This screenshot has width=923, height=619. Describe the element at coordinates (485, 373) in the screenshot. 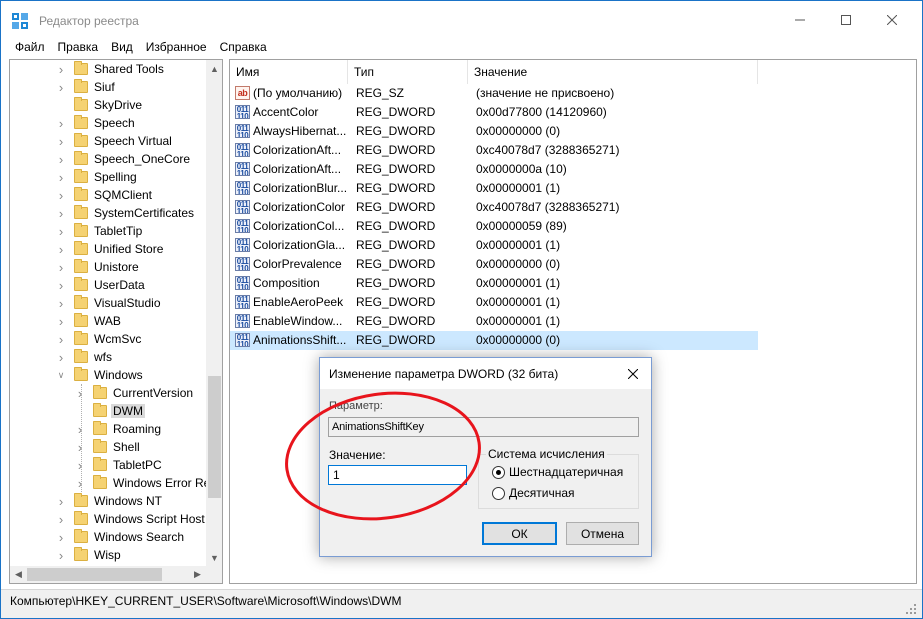

I see `dialog-title-bar: Изменение параметра DWORD (32 бита)` at that location.